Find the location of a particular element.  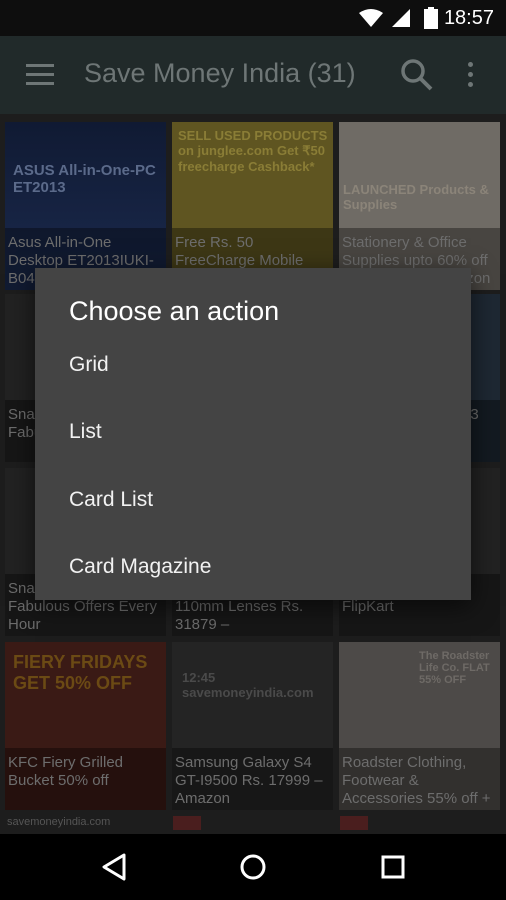

navigation-bar is located at coordinates (253, 867).